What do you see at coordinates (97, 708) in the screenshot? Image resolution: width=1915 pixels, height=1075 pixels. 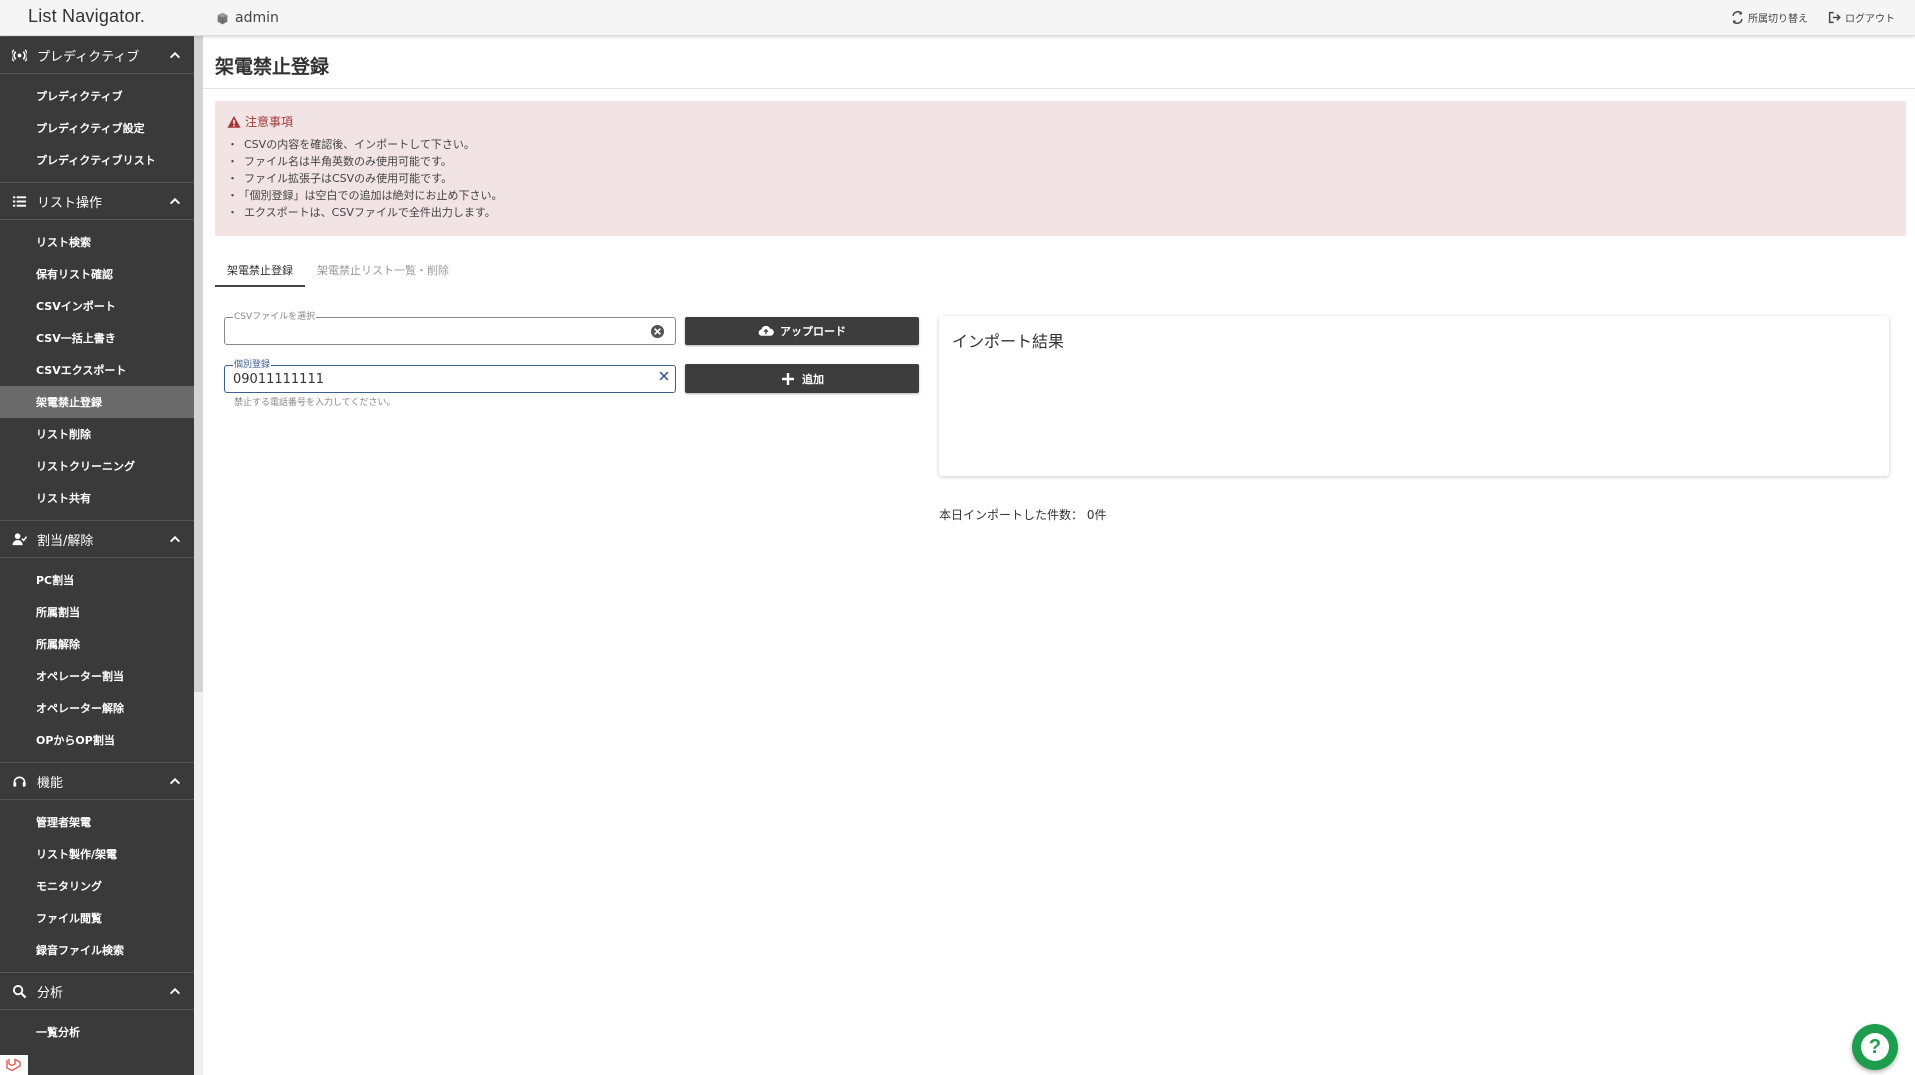 I see `sidebar-item: オペレーター解除` at bounding box center [97, 708].